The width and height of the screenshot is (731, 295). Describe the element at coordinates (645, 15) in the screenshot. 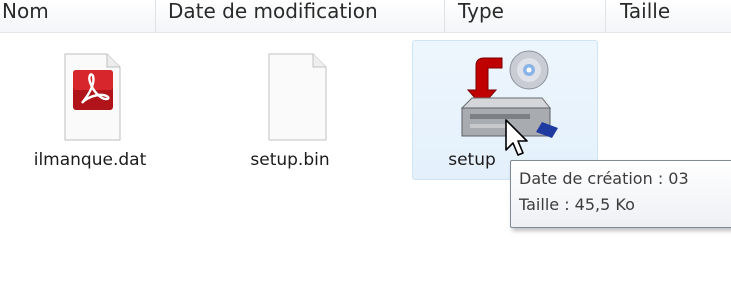

I see `column-header-size: Taille` at that location.